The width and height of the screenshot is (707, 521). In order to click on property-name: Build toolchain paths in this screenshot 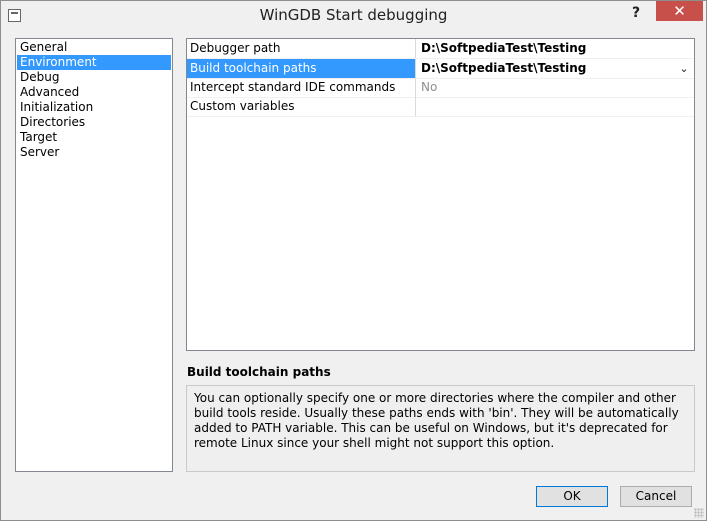, I will do `click(301, 68)`.